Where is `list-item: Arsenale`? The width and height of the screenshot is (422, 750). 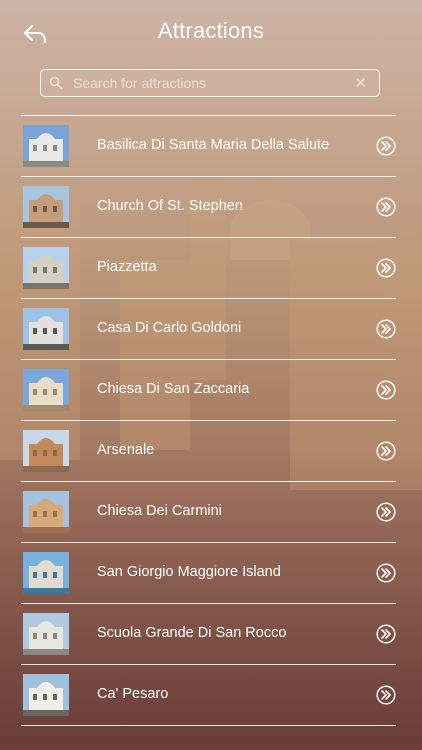
list-item: Arsenale is located at coordinates (208, 451).